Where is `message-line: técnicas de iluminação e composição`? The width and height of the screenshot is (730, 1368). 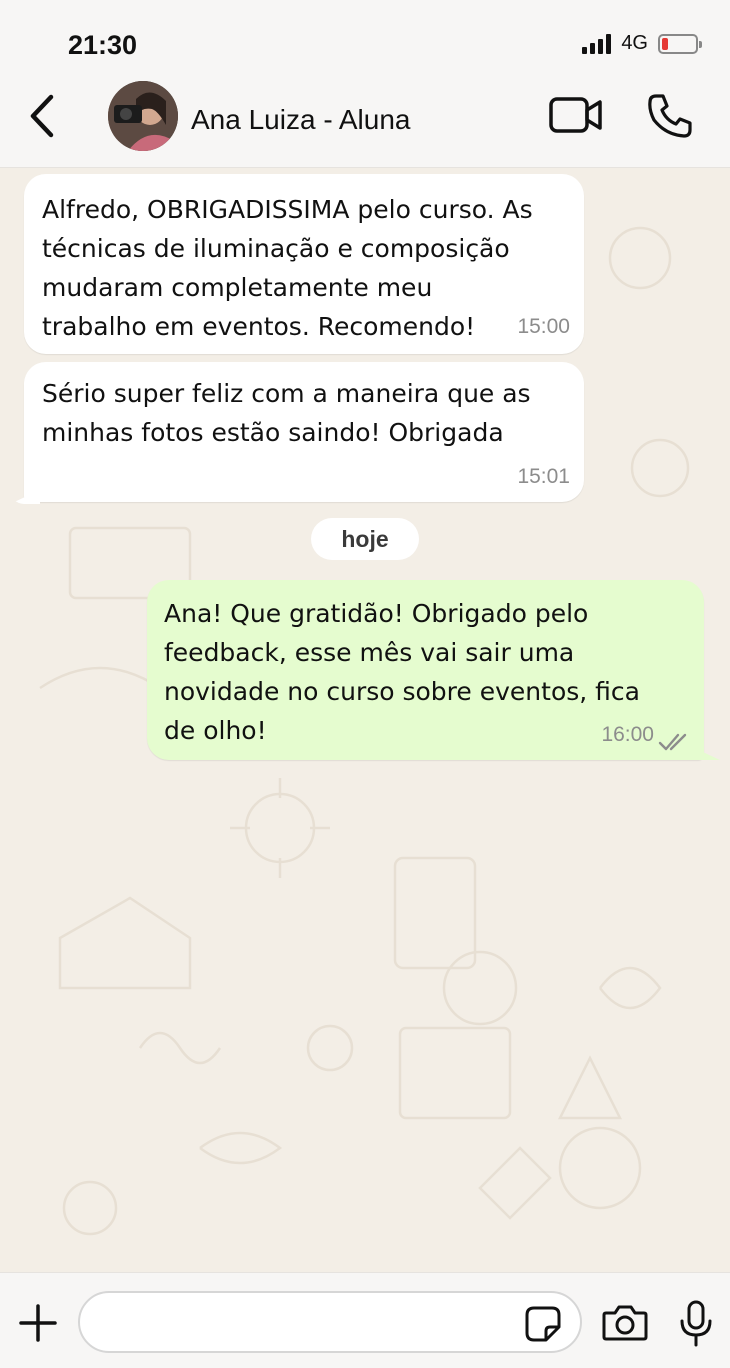
message-line: técnicas de iluminação e composição is located at coordinates (276, 248).